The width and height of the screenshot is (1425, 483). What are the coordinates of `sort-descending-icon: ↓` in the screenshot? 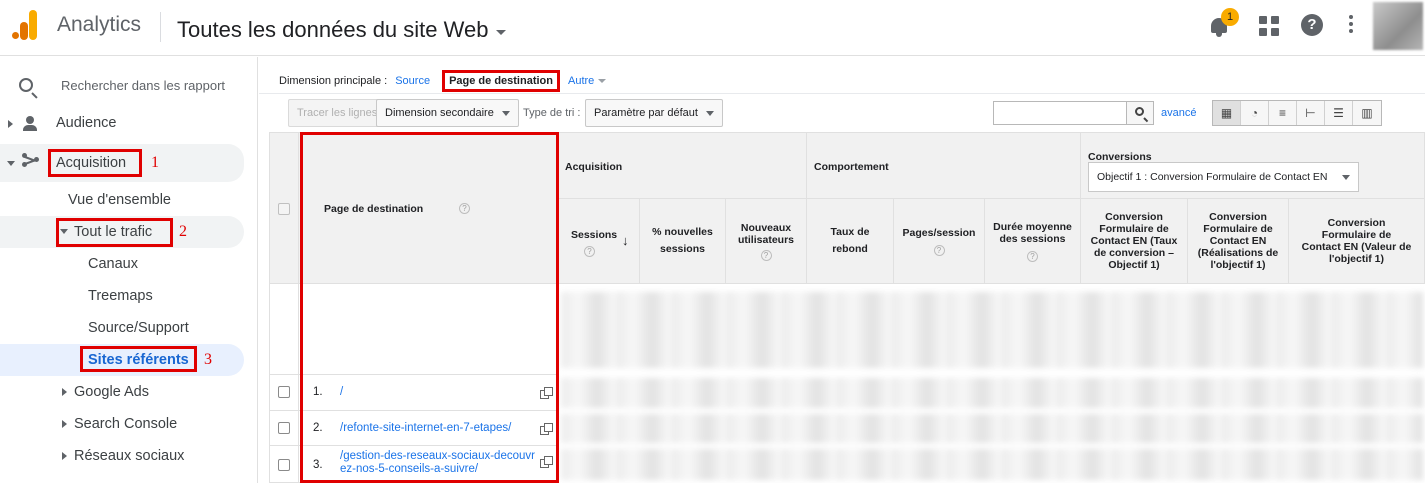 It's located at (625, 240).